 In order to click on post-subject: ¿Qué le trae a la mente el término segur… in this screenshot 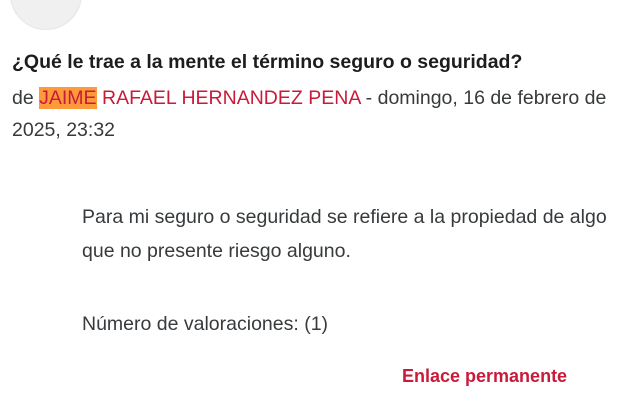, I will do `click(267, 62)`.